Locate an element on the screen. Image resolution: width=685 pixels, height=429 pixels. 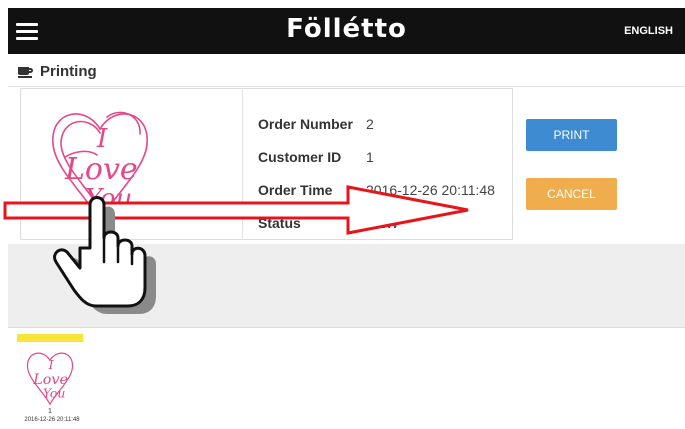
love-you-artwork: I Love You is located at coordinates (100, 167).